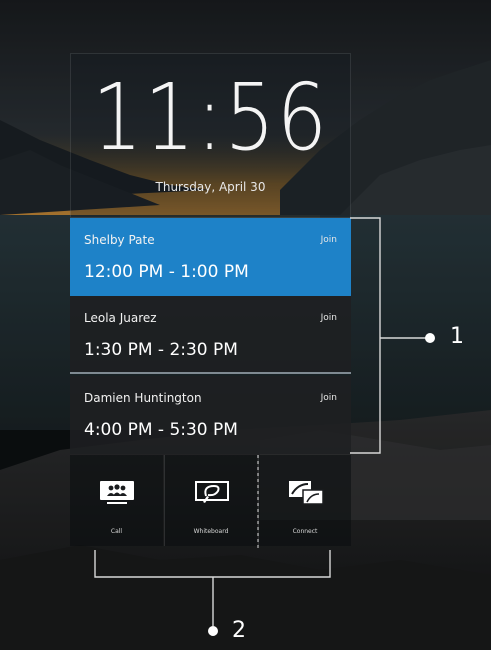 The height and width of the screenshot is (650, 491). I want to click on call-button: Call, so click(116, 500).